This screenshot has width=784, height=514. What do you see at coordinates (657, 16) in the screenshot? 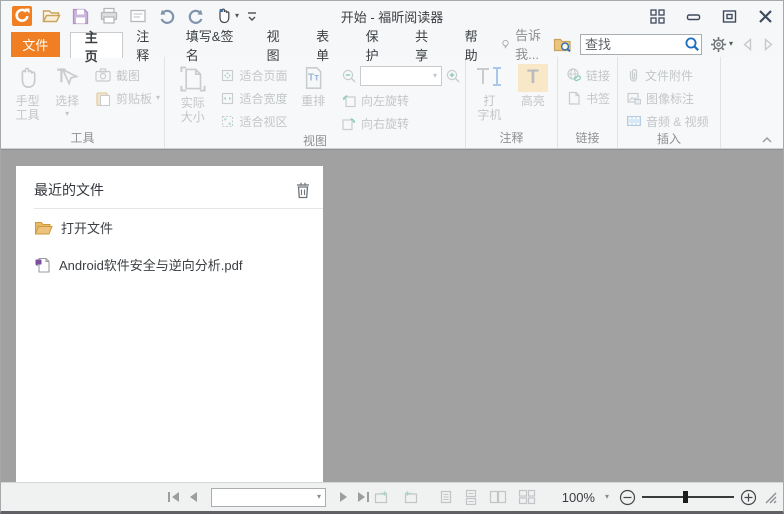
I see `fullscreen-icon` at bounding box center [657, 16].